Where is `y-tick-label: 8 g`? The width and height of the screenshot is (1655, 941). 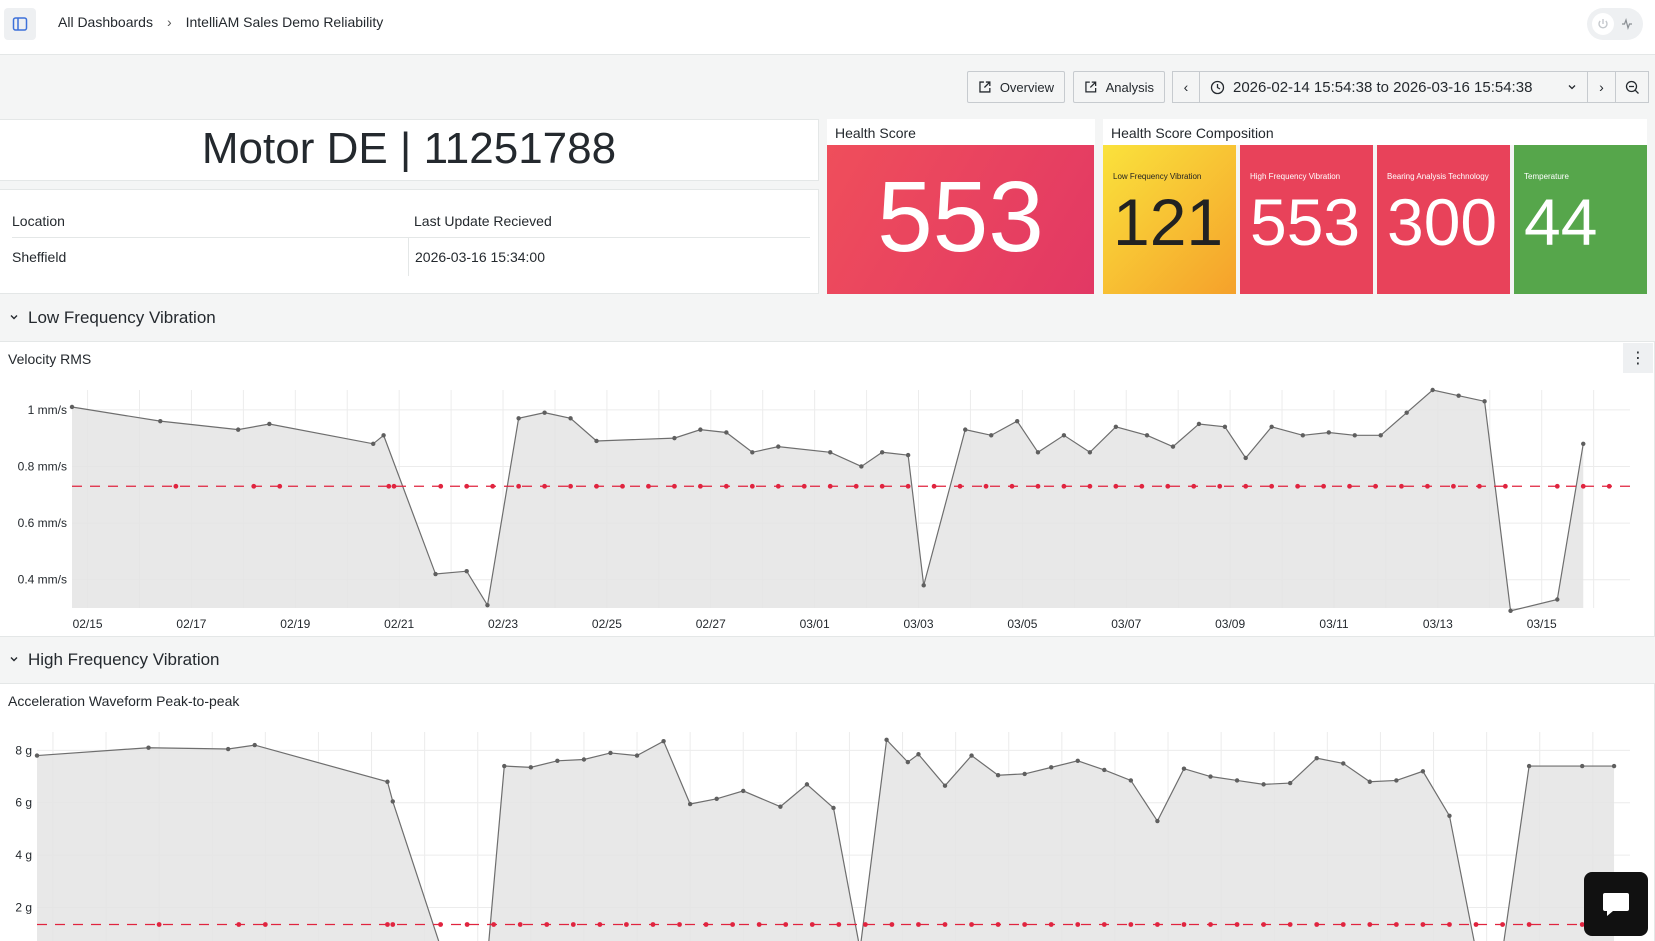
y-tick-label: 8 g is located at coordinates (23, 750).